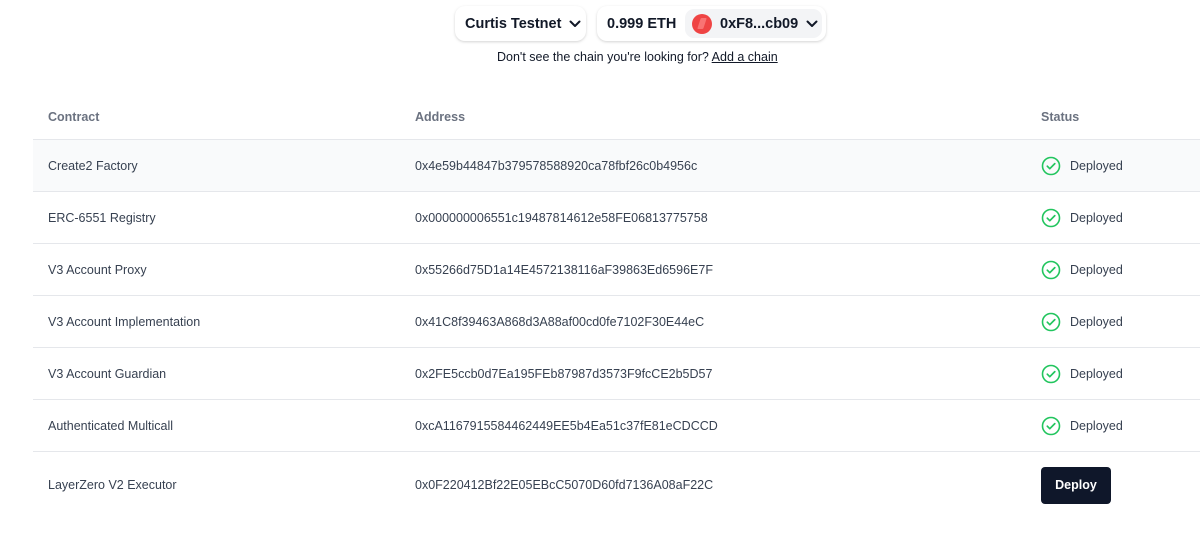 The height and width of the screenshot is (550, 1200). I want to click on column-header-contract: Contract, so click(216, 117).